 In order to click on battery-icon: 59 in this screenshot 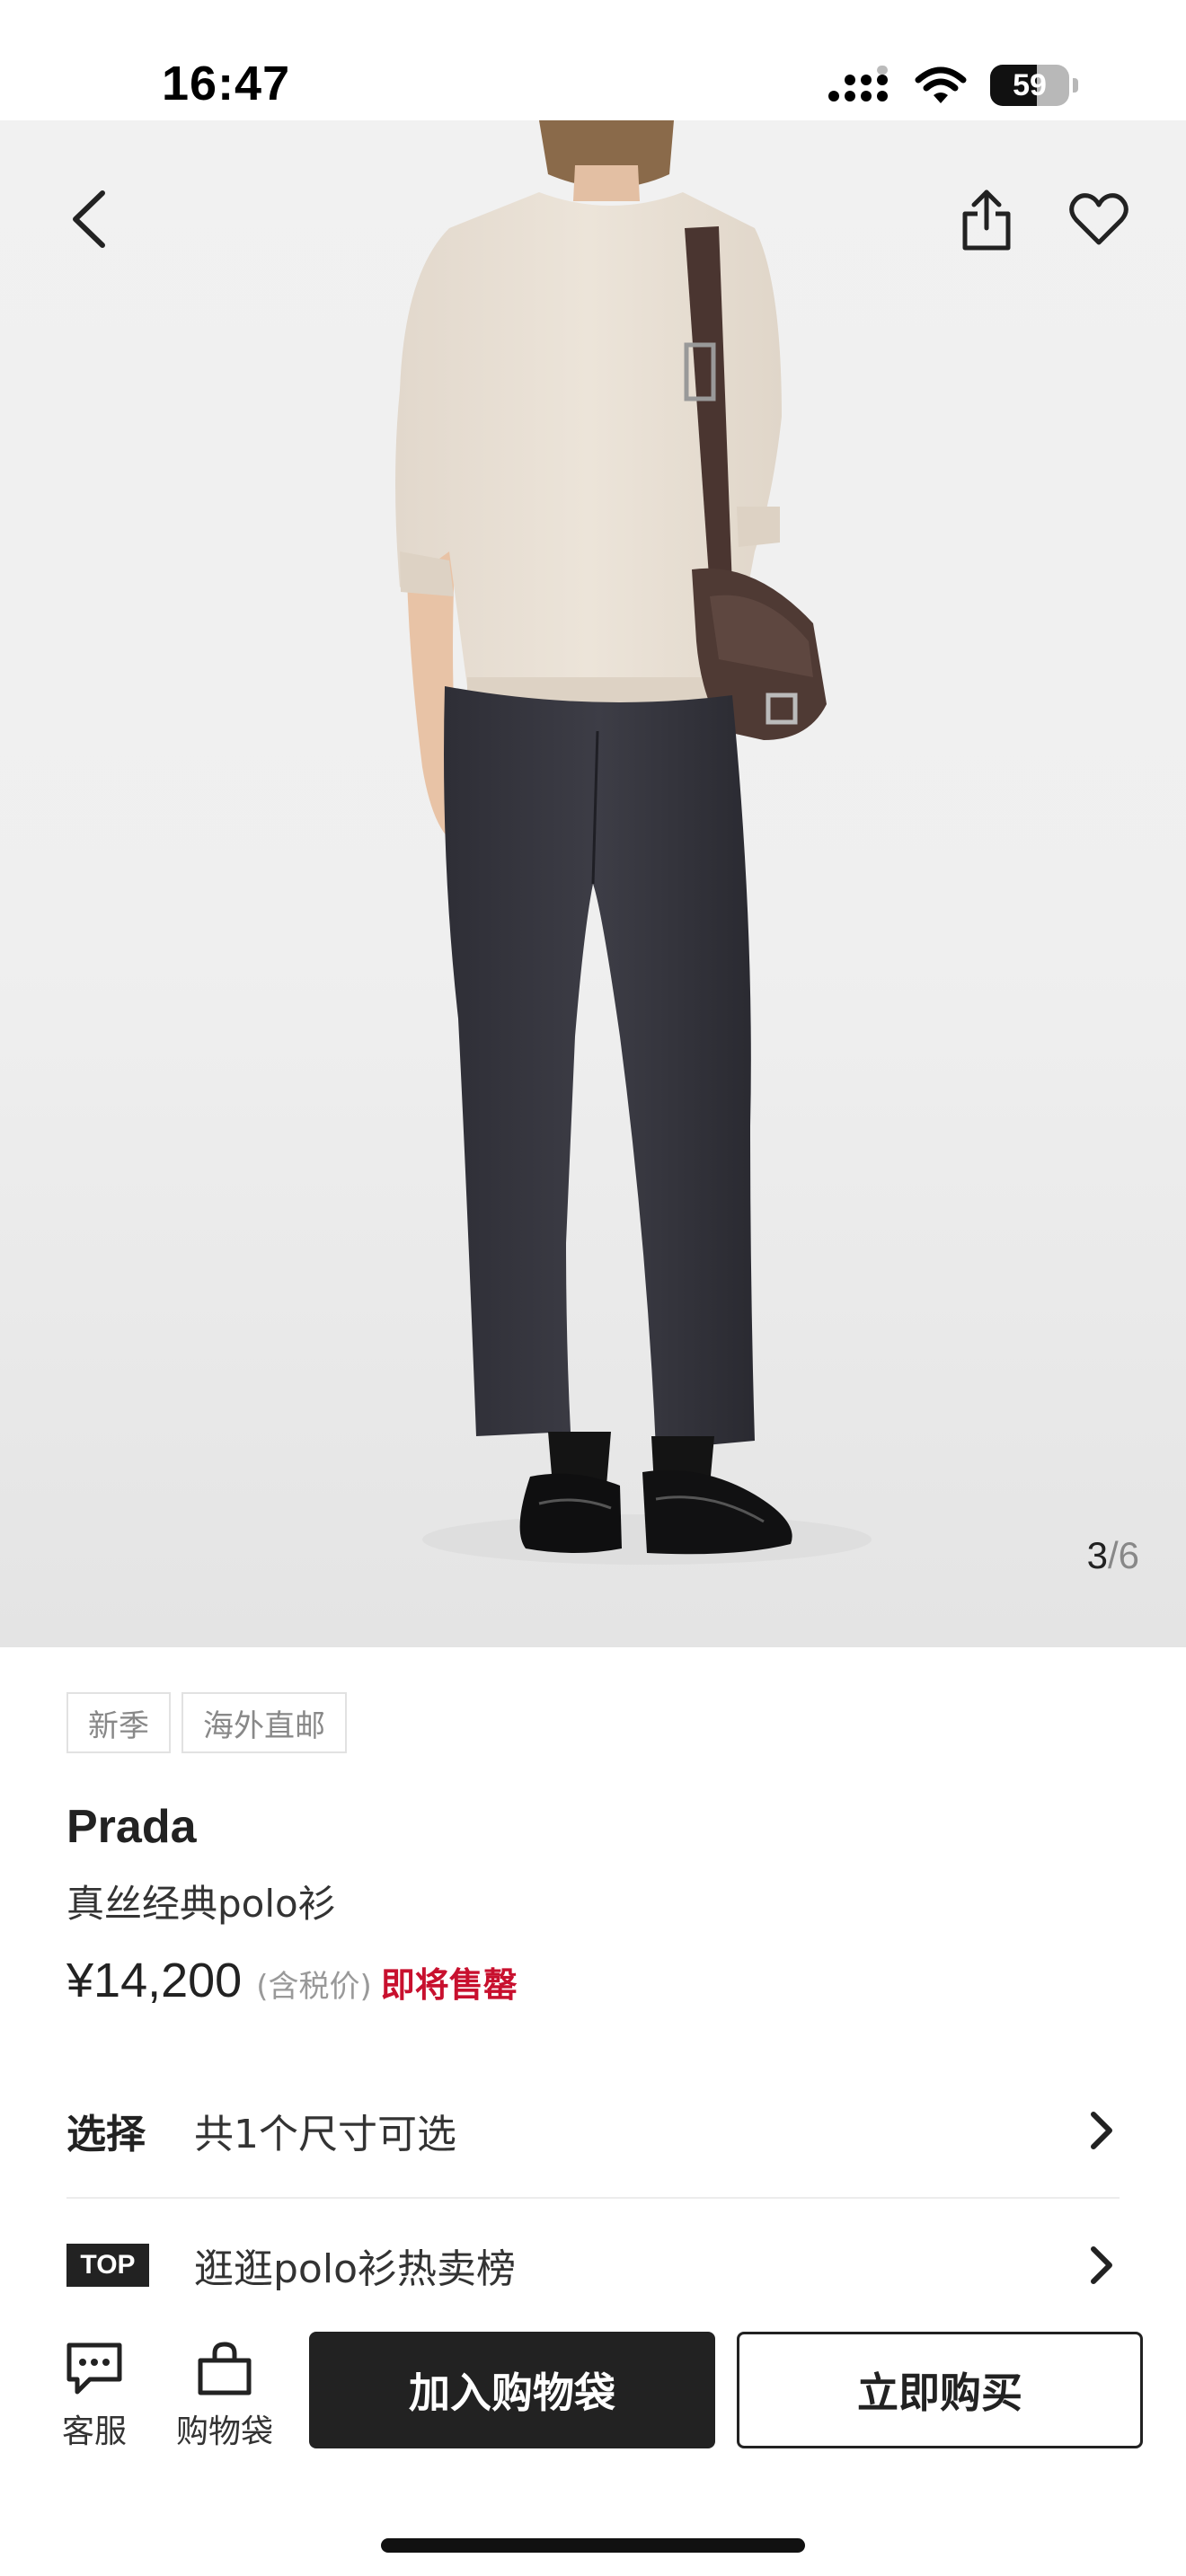, I will do `click(1029, 85)`.